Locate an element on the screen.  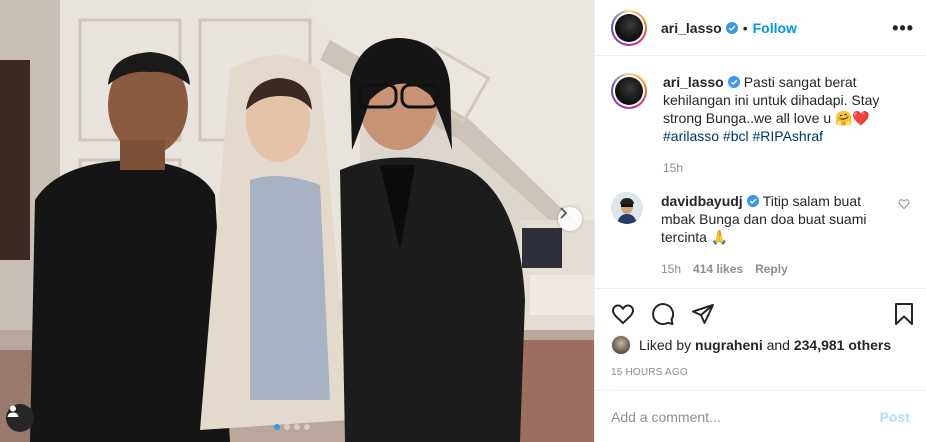
likes-connector: and is located at coordinates (778, 345).